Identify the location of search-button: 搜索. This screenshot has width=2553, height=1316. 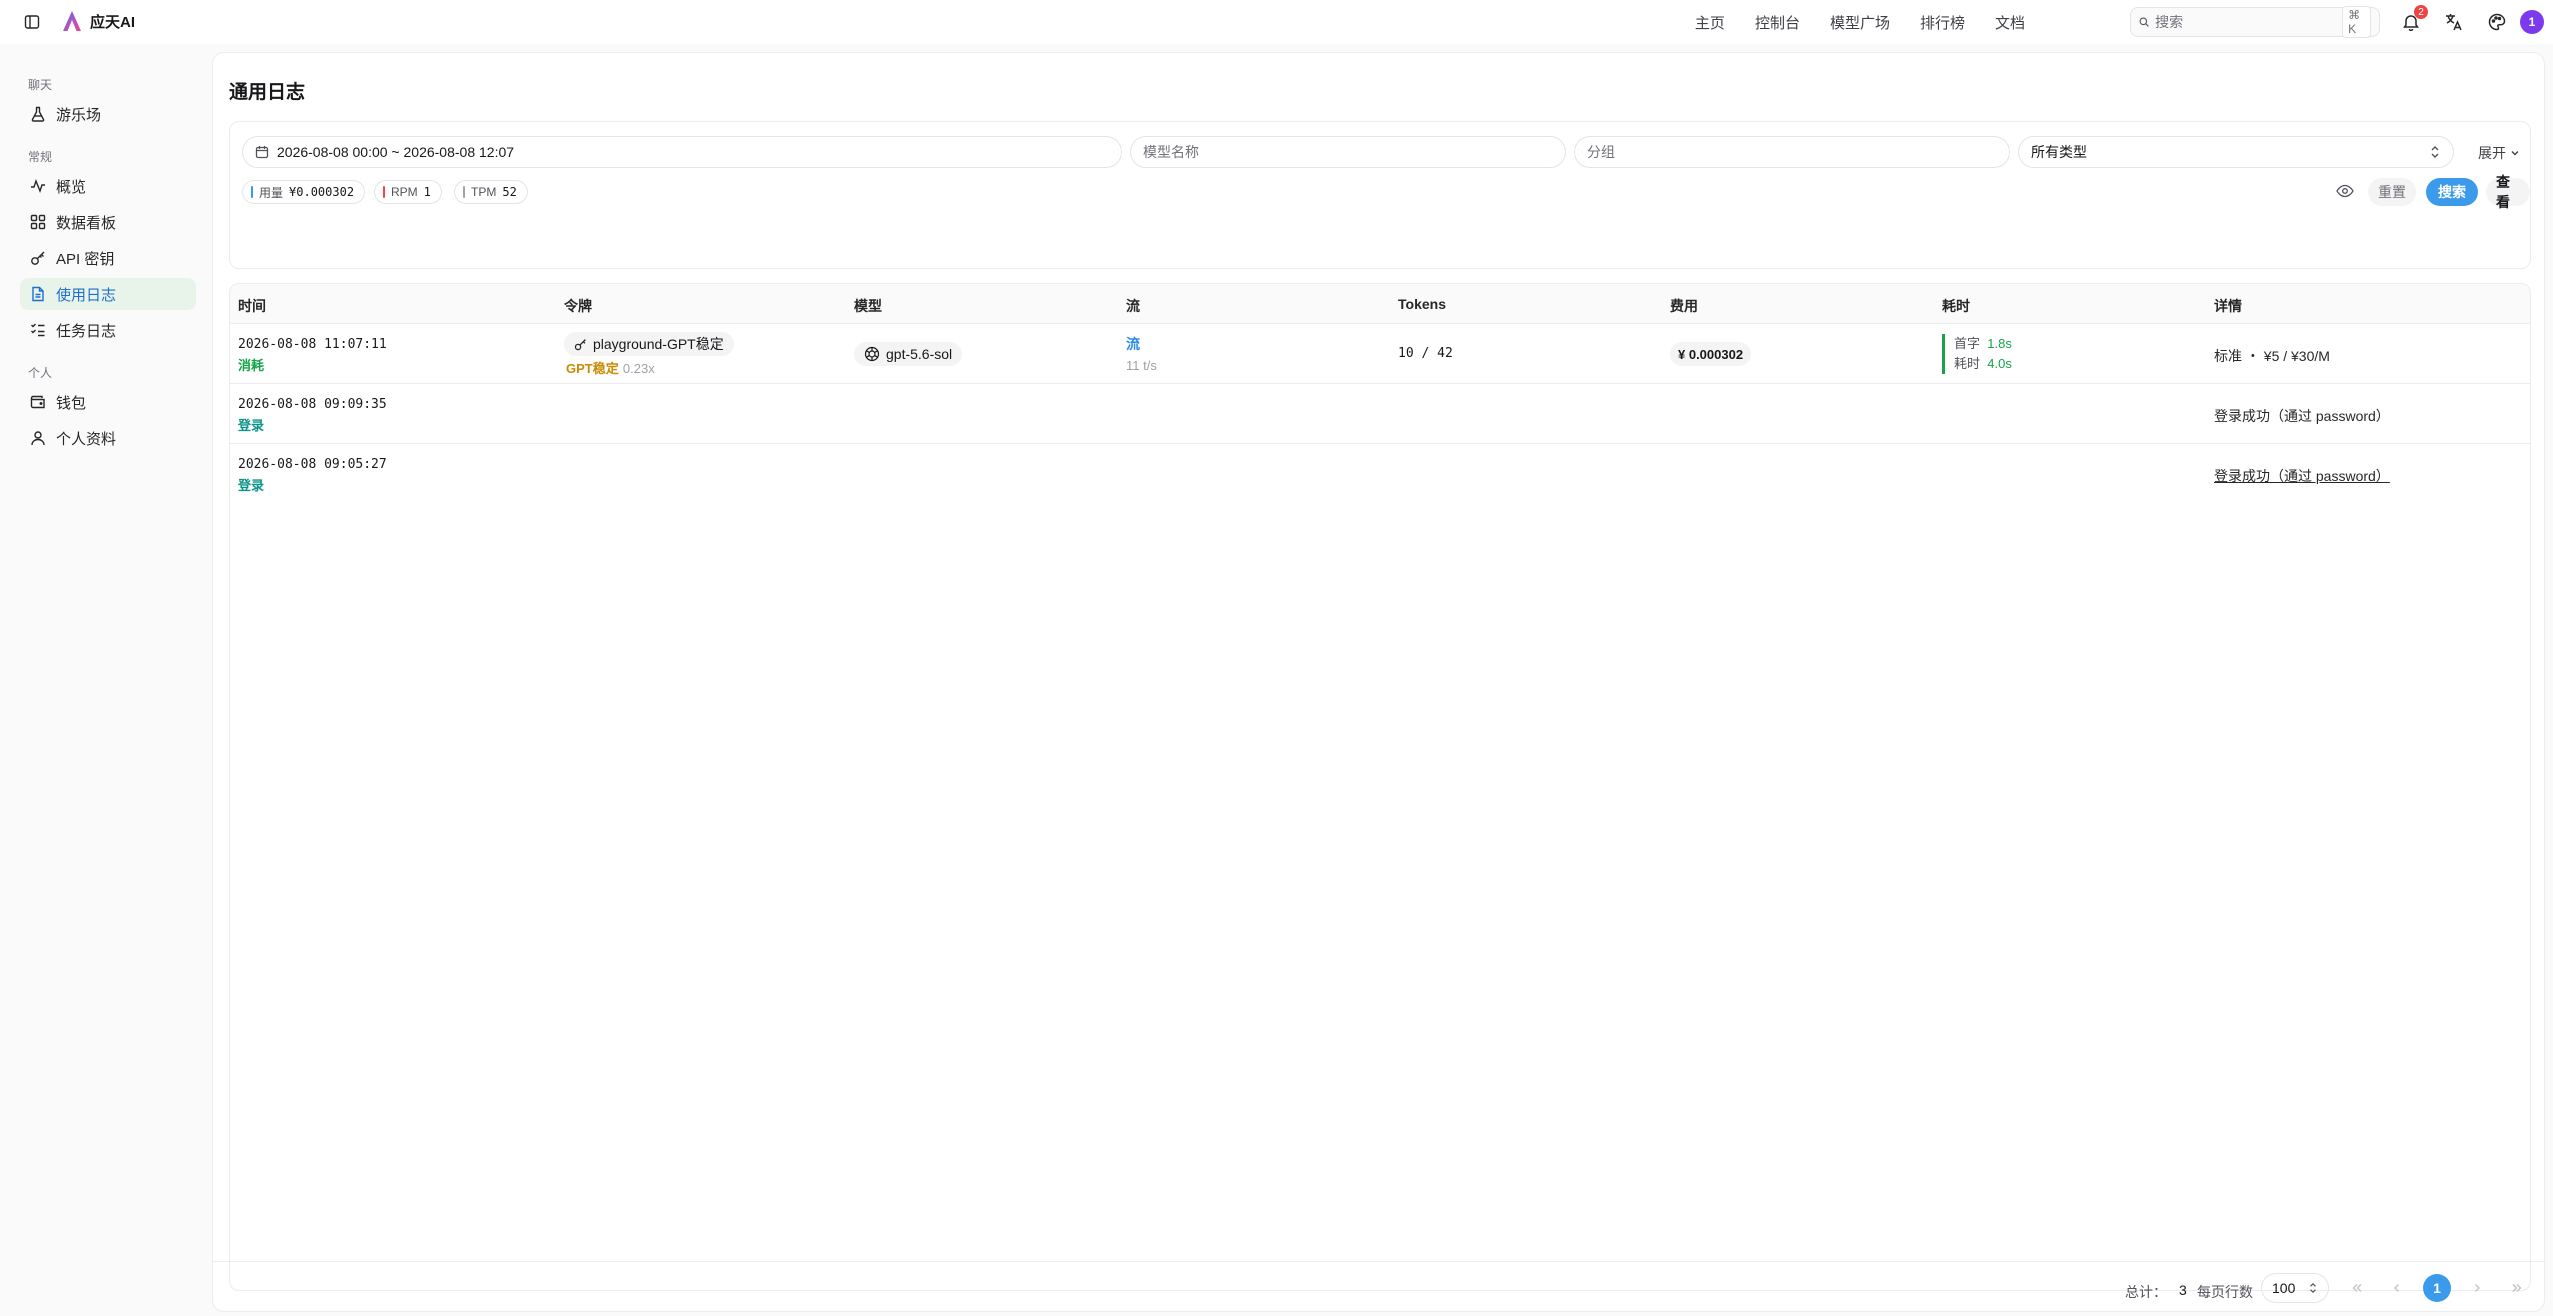
(2452, 192).